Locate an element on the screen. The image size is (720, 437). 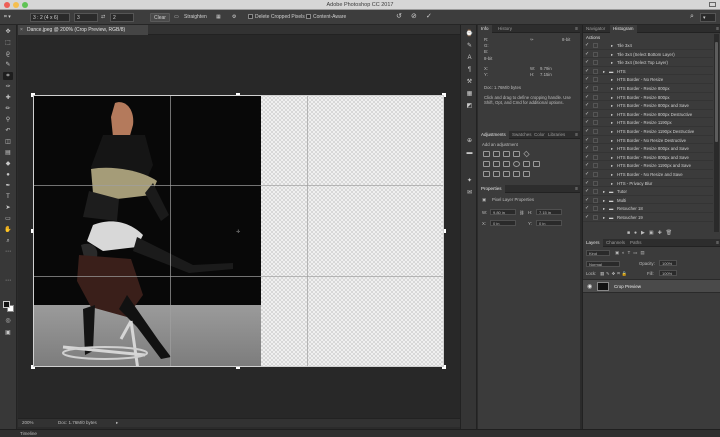
actions-footer-icons: ■●▶▣✚🗑 is located at coordinates (651, 233).